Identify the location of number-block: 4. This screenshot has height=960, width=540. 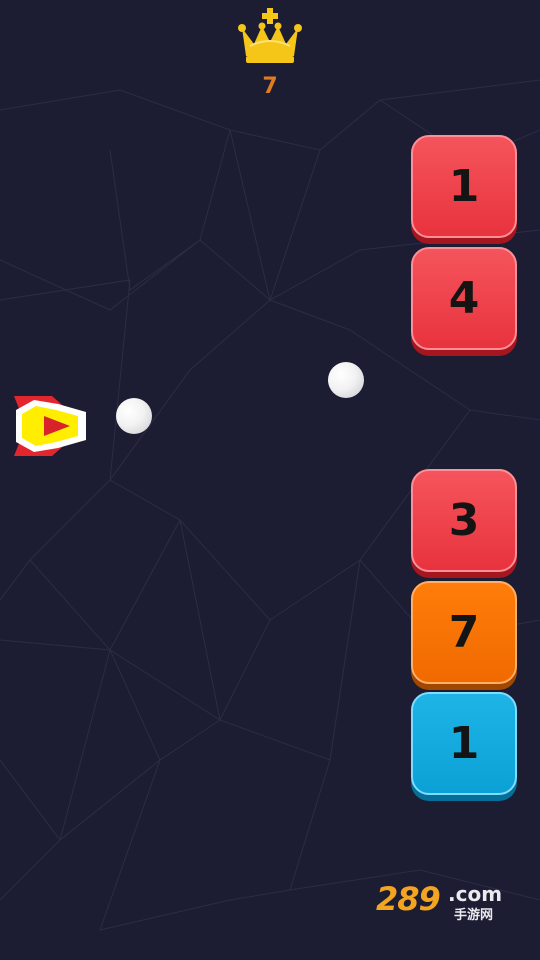
(464, 298).